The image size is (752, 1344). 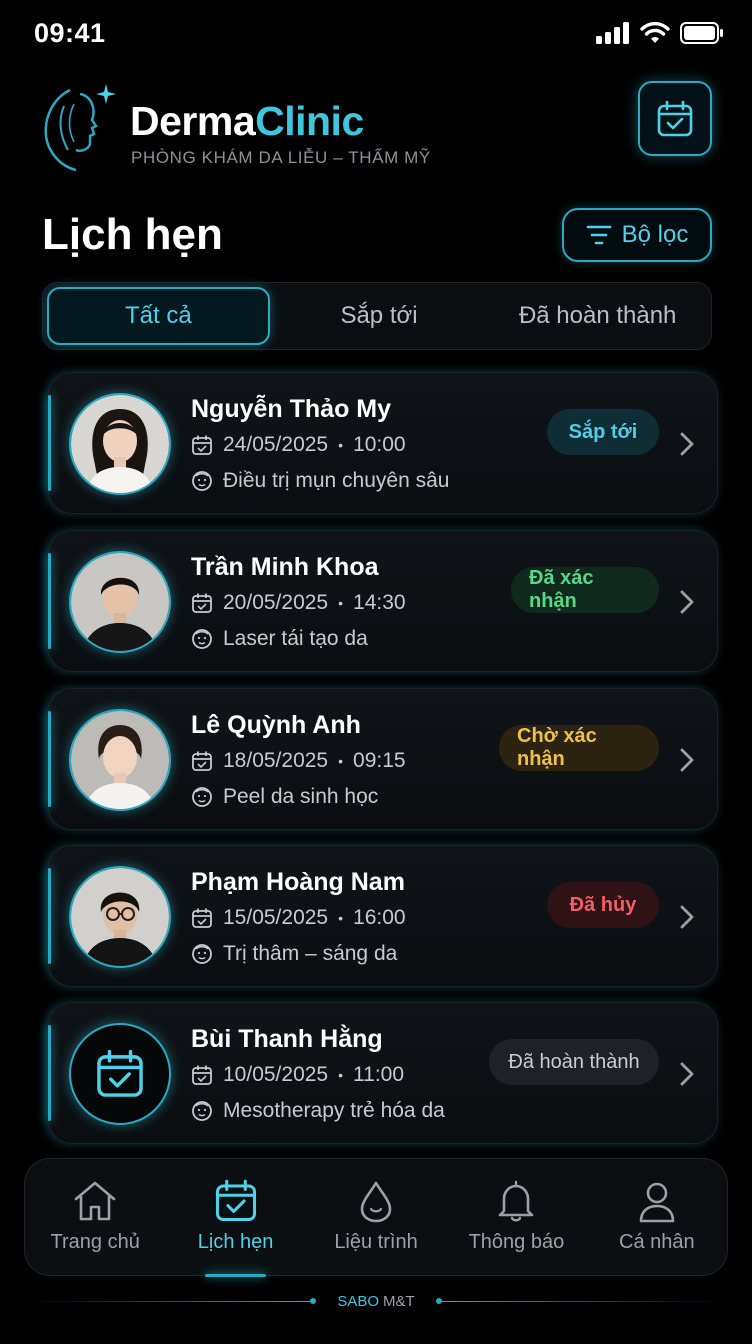 I want to click on tab-upcoming: Sắp tới, so click(x=379, y=316).